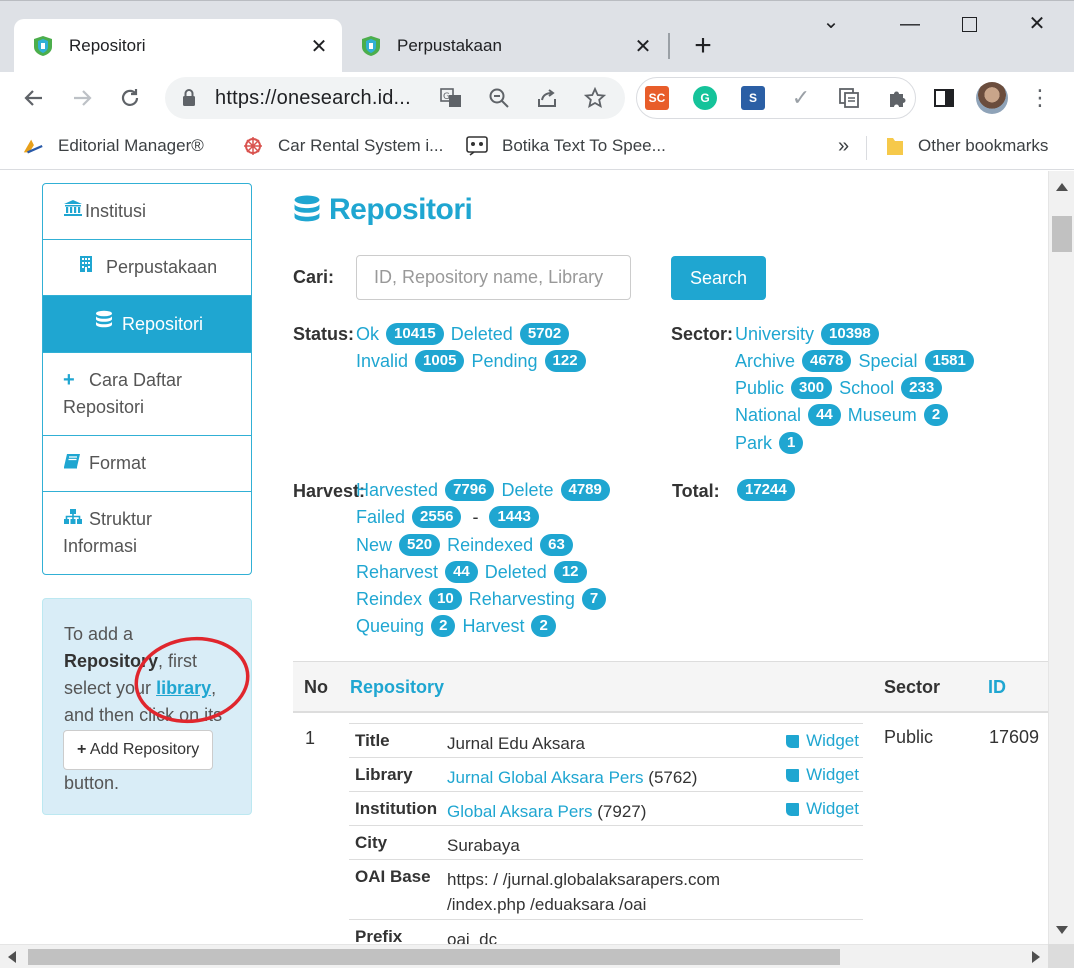 This screenshot has height=968, width=1074. Describe the element at coordinates (703, 46) in the screenshot. I see `new-tab-button: +` at that location.